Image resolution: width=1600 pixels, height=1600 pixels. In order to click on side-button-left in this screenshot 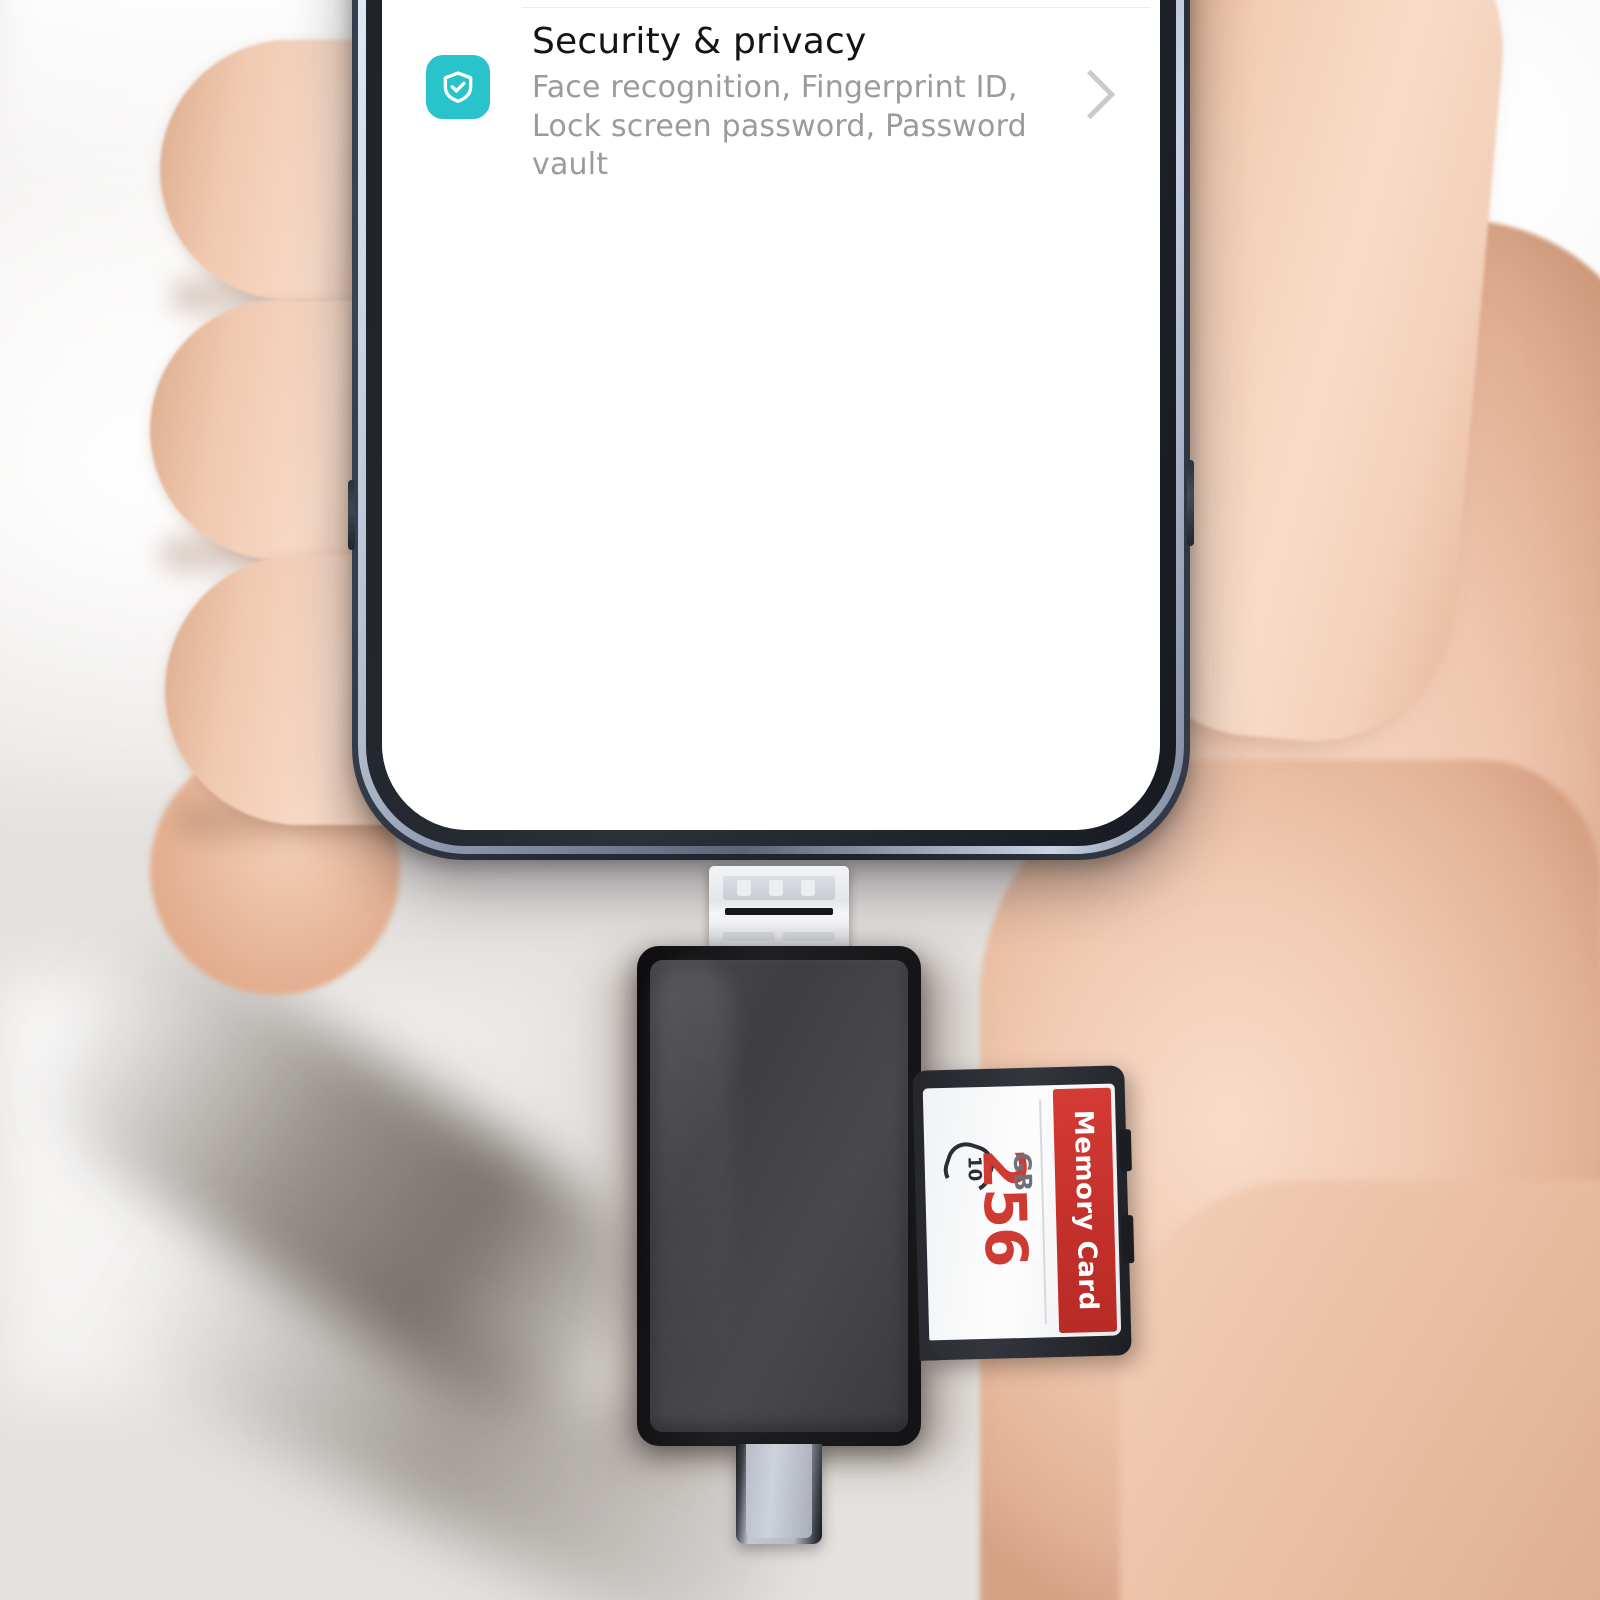, I will do `click(351, 515)`.